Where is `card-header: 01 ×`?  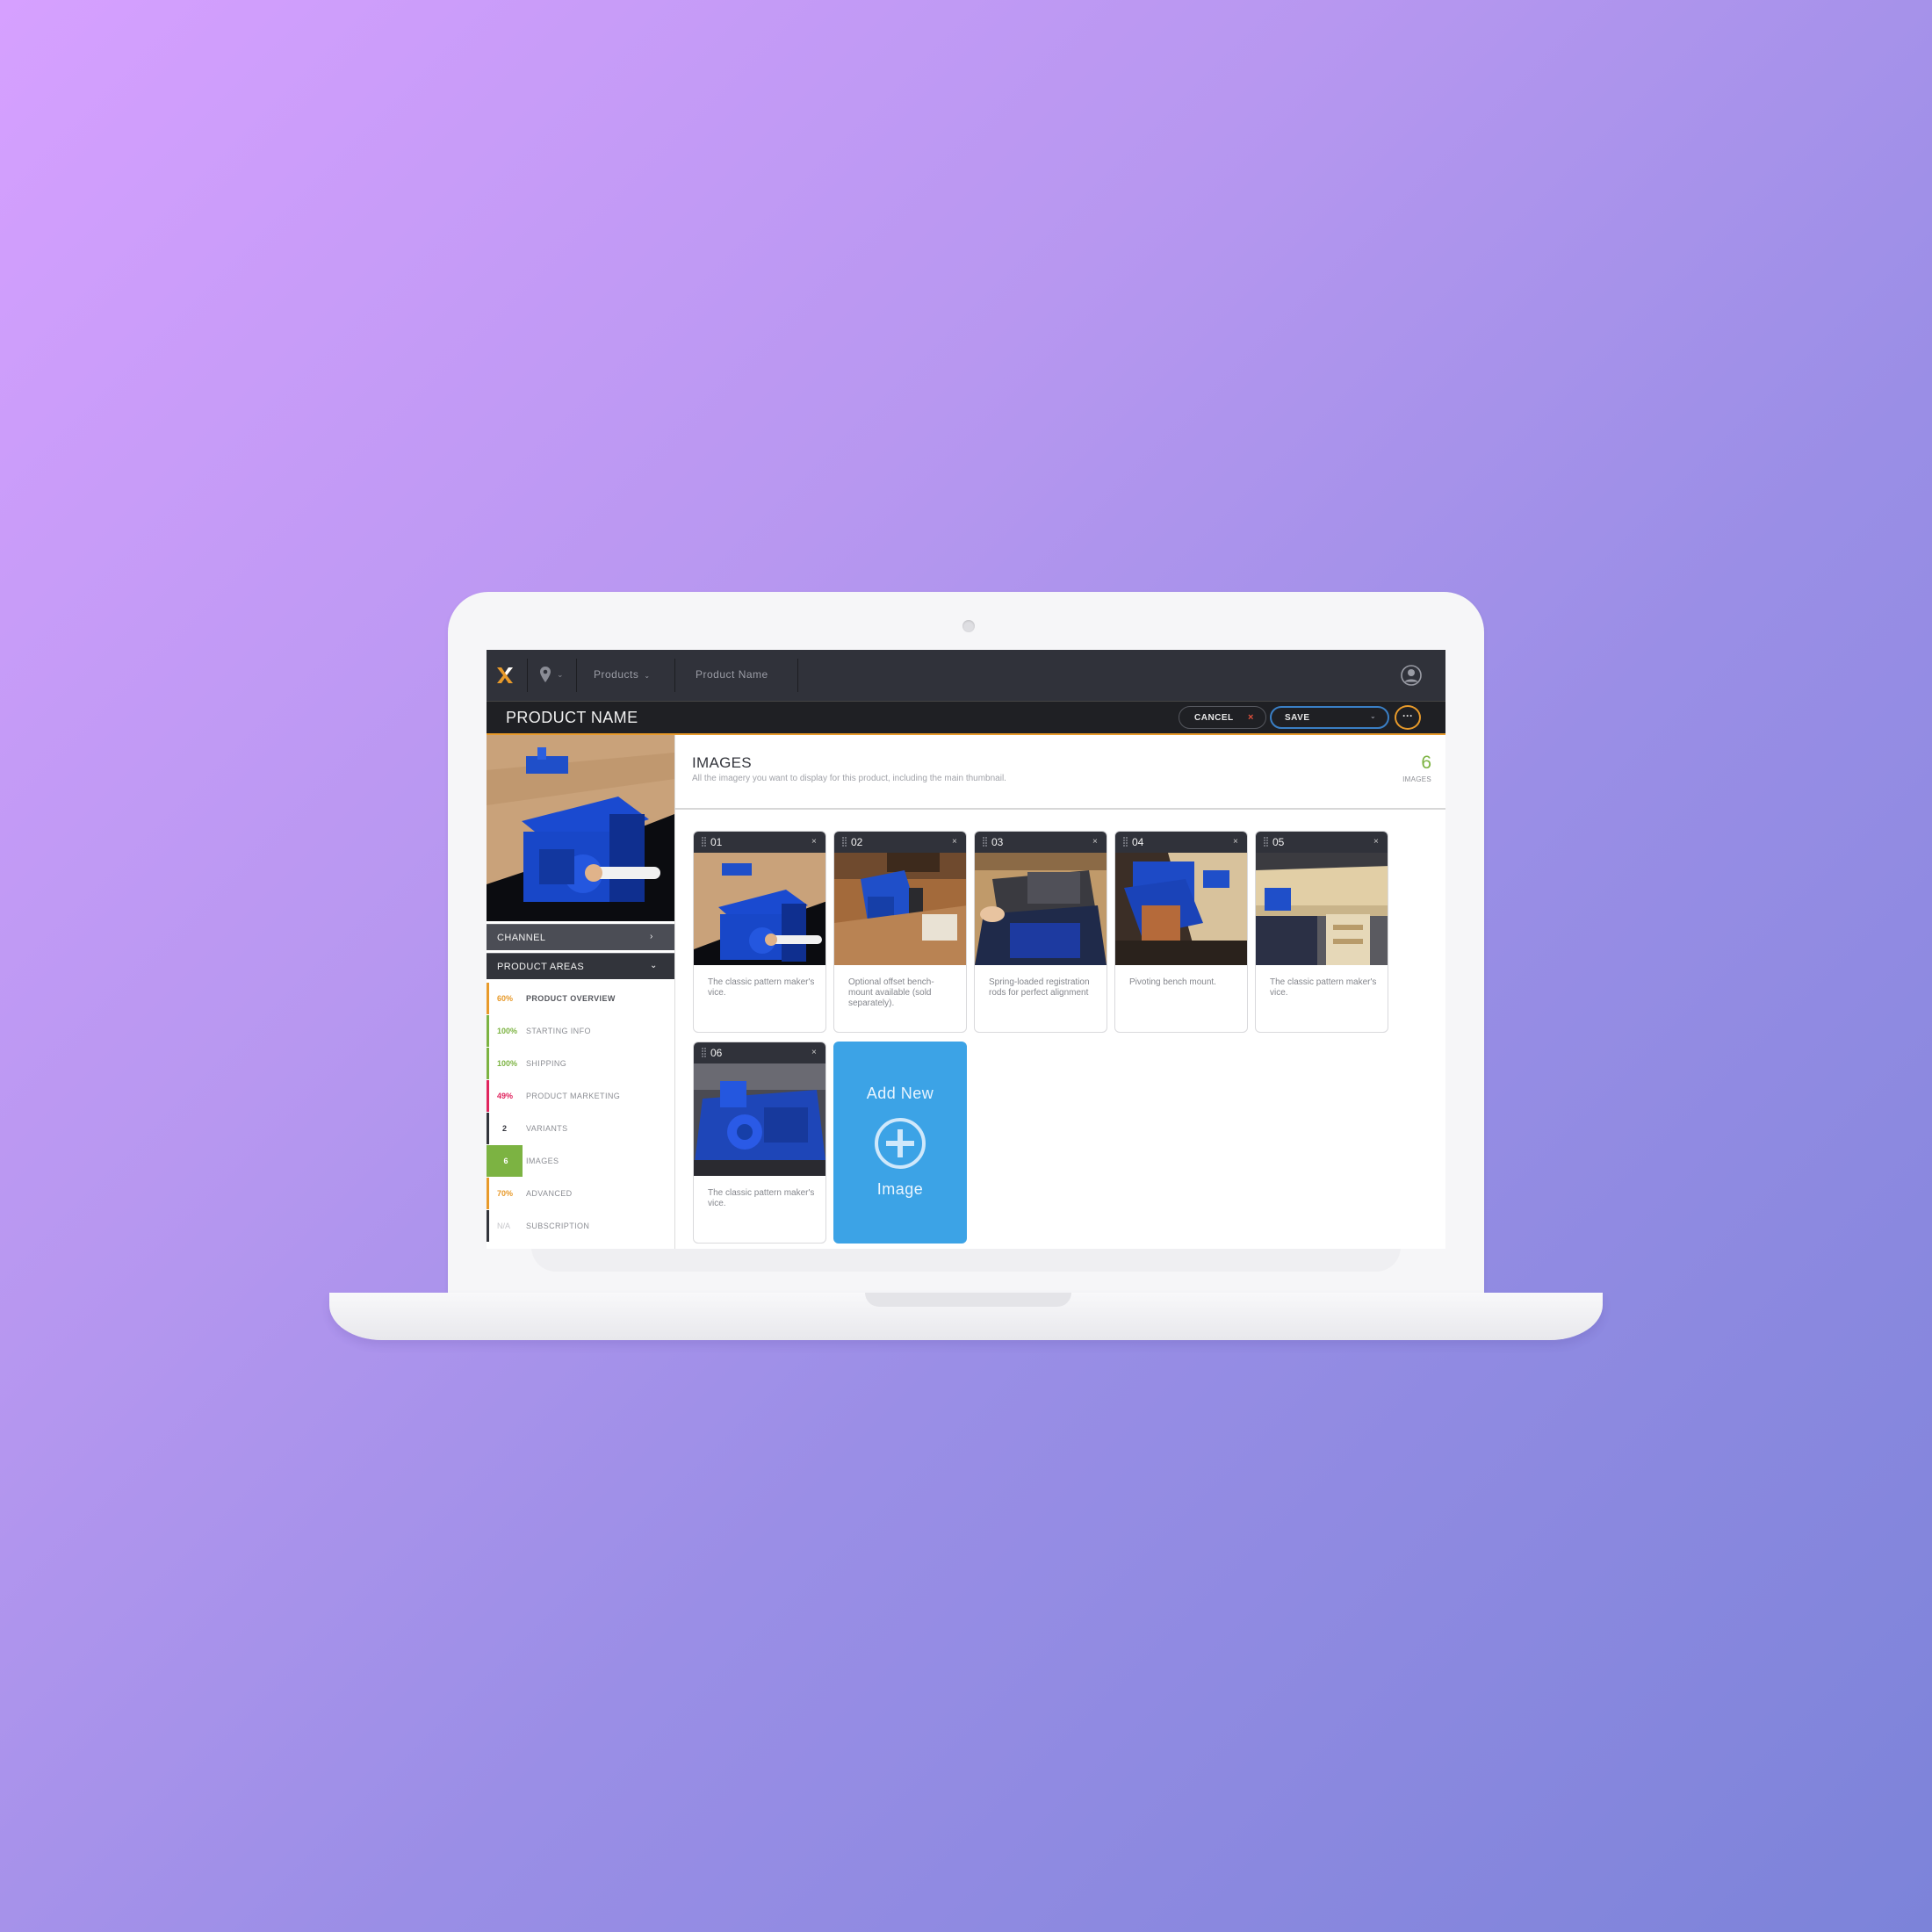
card-header: 01 × is located at coordinates (759, 843).